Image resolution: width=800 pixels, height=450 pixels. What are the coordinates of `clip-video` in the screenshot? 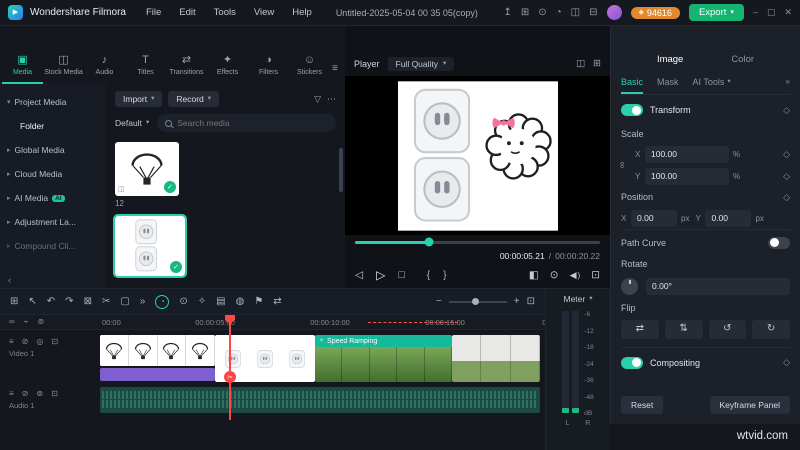 It's located at (496, 358).